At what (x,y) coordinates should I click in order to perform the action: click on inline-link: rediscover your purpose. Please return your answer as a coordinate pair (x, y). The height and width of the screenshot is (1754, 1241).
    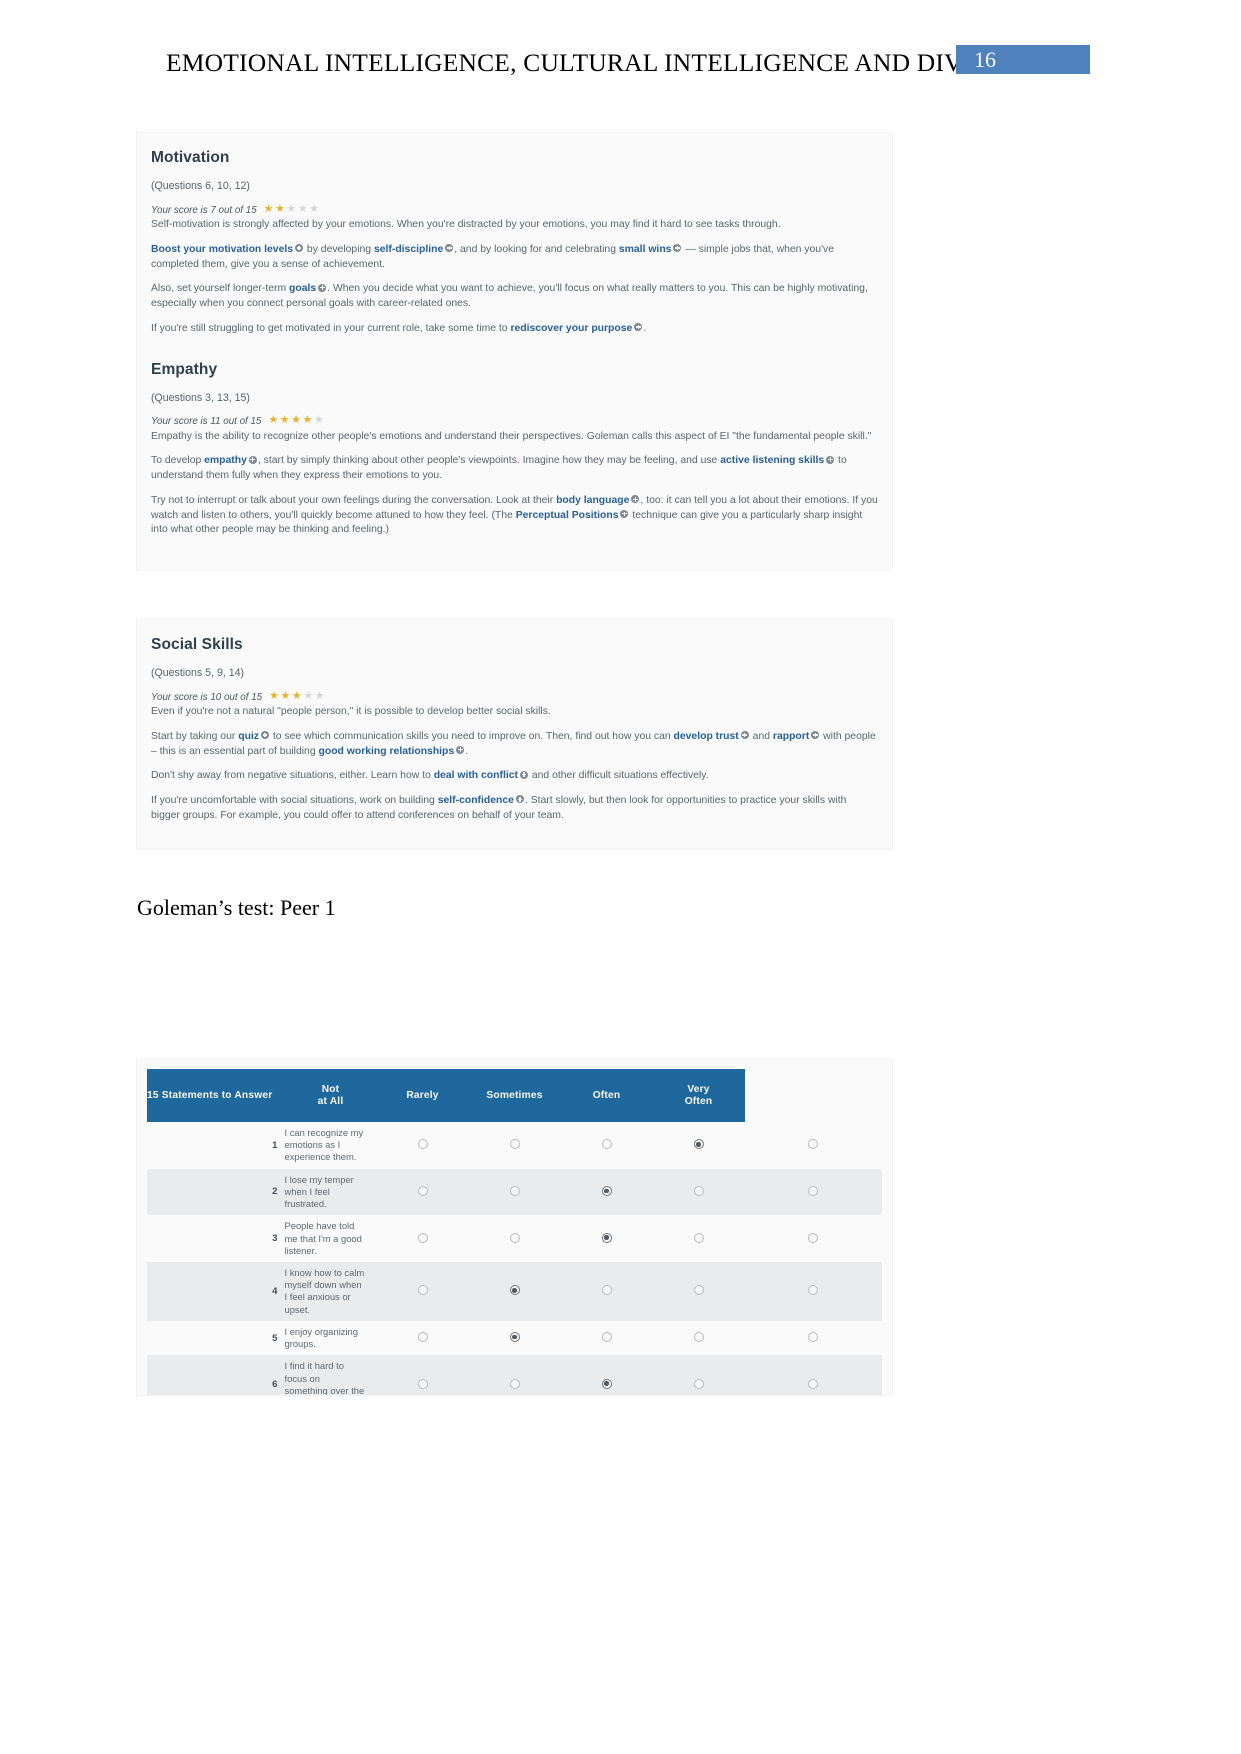
    Looking at the image, I should click on (571, 328).